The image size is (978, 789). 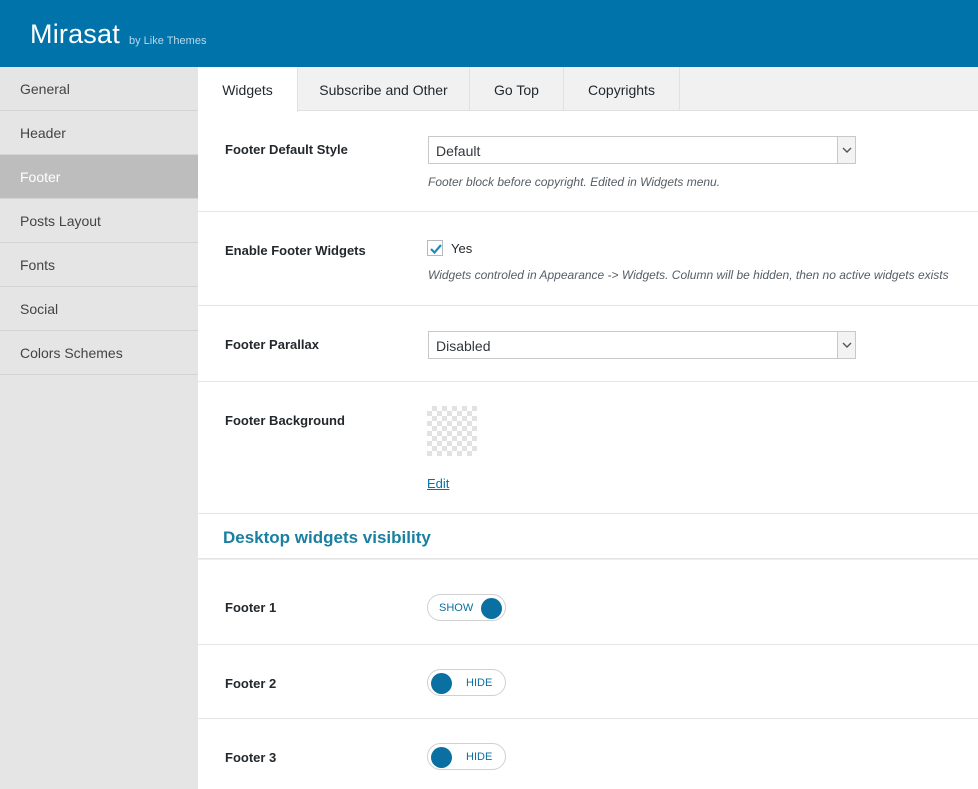 What do you see at coordinates (642, 150) in the screenshot?
I see `footer-default-style-select: Default` at bounding box center [642, 150].